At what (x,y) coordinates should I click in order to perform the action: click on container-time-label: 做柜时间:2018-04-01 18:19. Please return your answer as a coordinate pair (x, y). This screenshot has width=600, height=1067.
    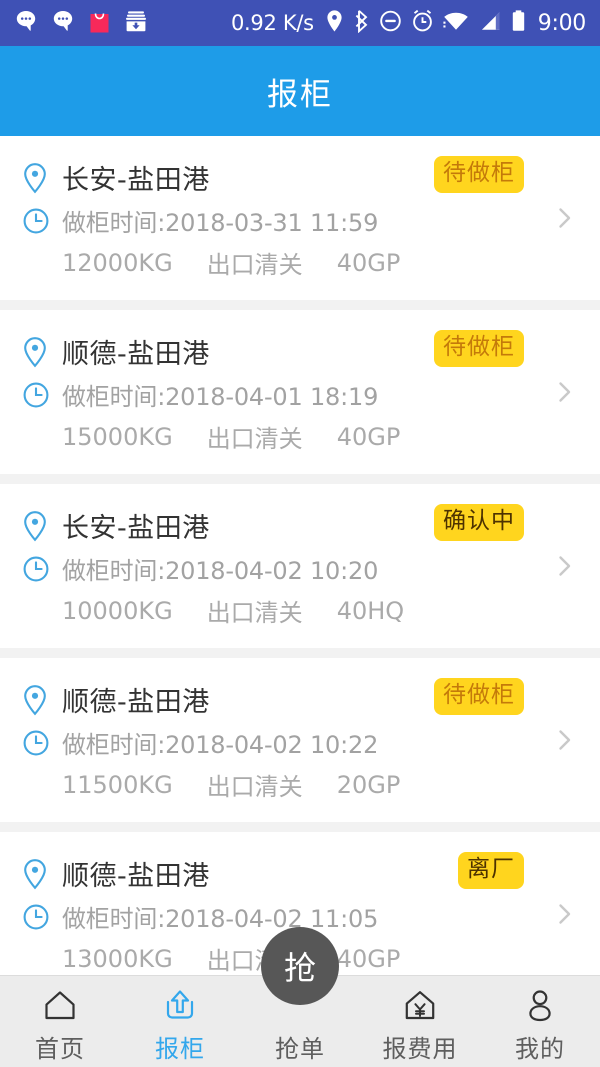
    Looking at the image, I should click on (220, 397).